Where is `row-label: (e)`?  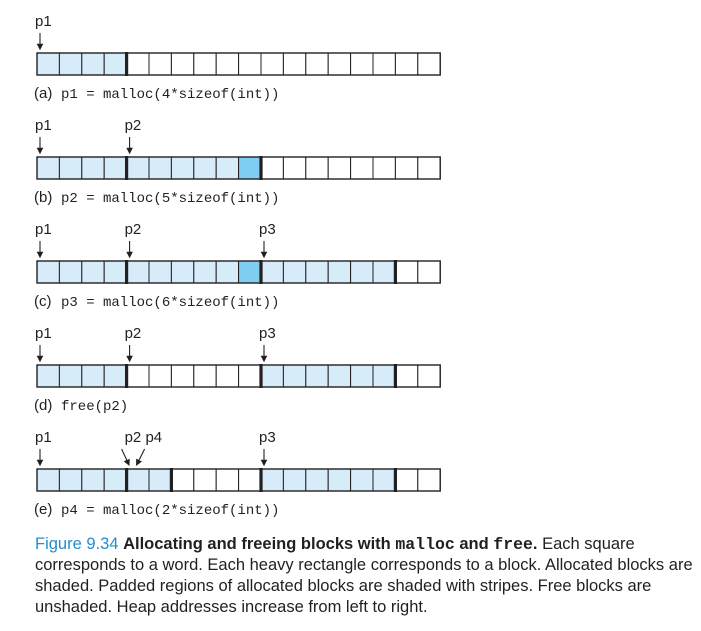 row-label: (e) is located at coordinates (43, 509).